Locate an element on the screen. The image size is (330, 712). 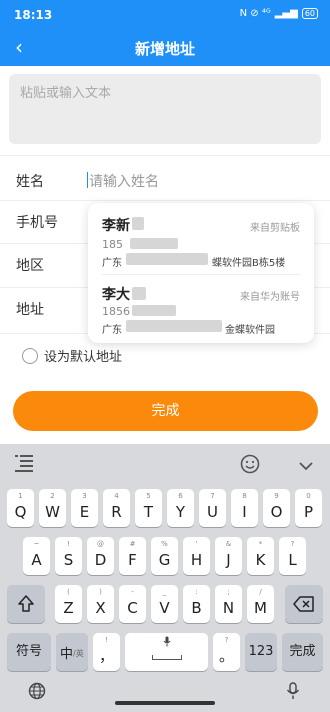
status-time: 18:13 is located at coordinates (33, 15).